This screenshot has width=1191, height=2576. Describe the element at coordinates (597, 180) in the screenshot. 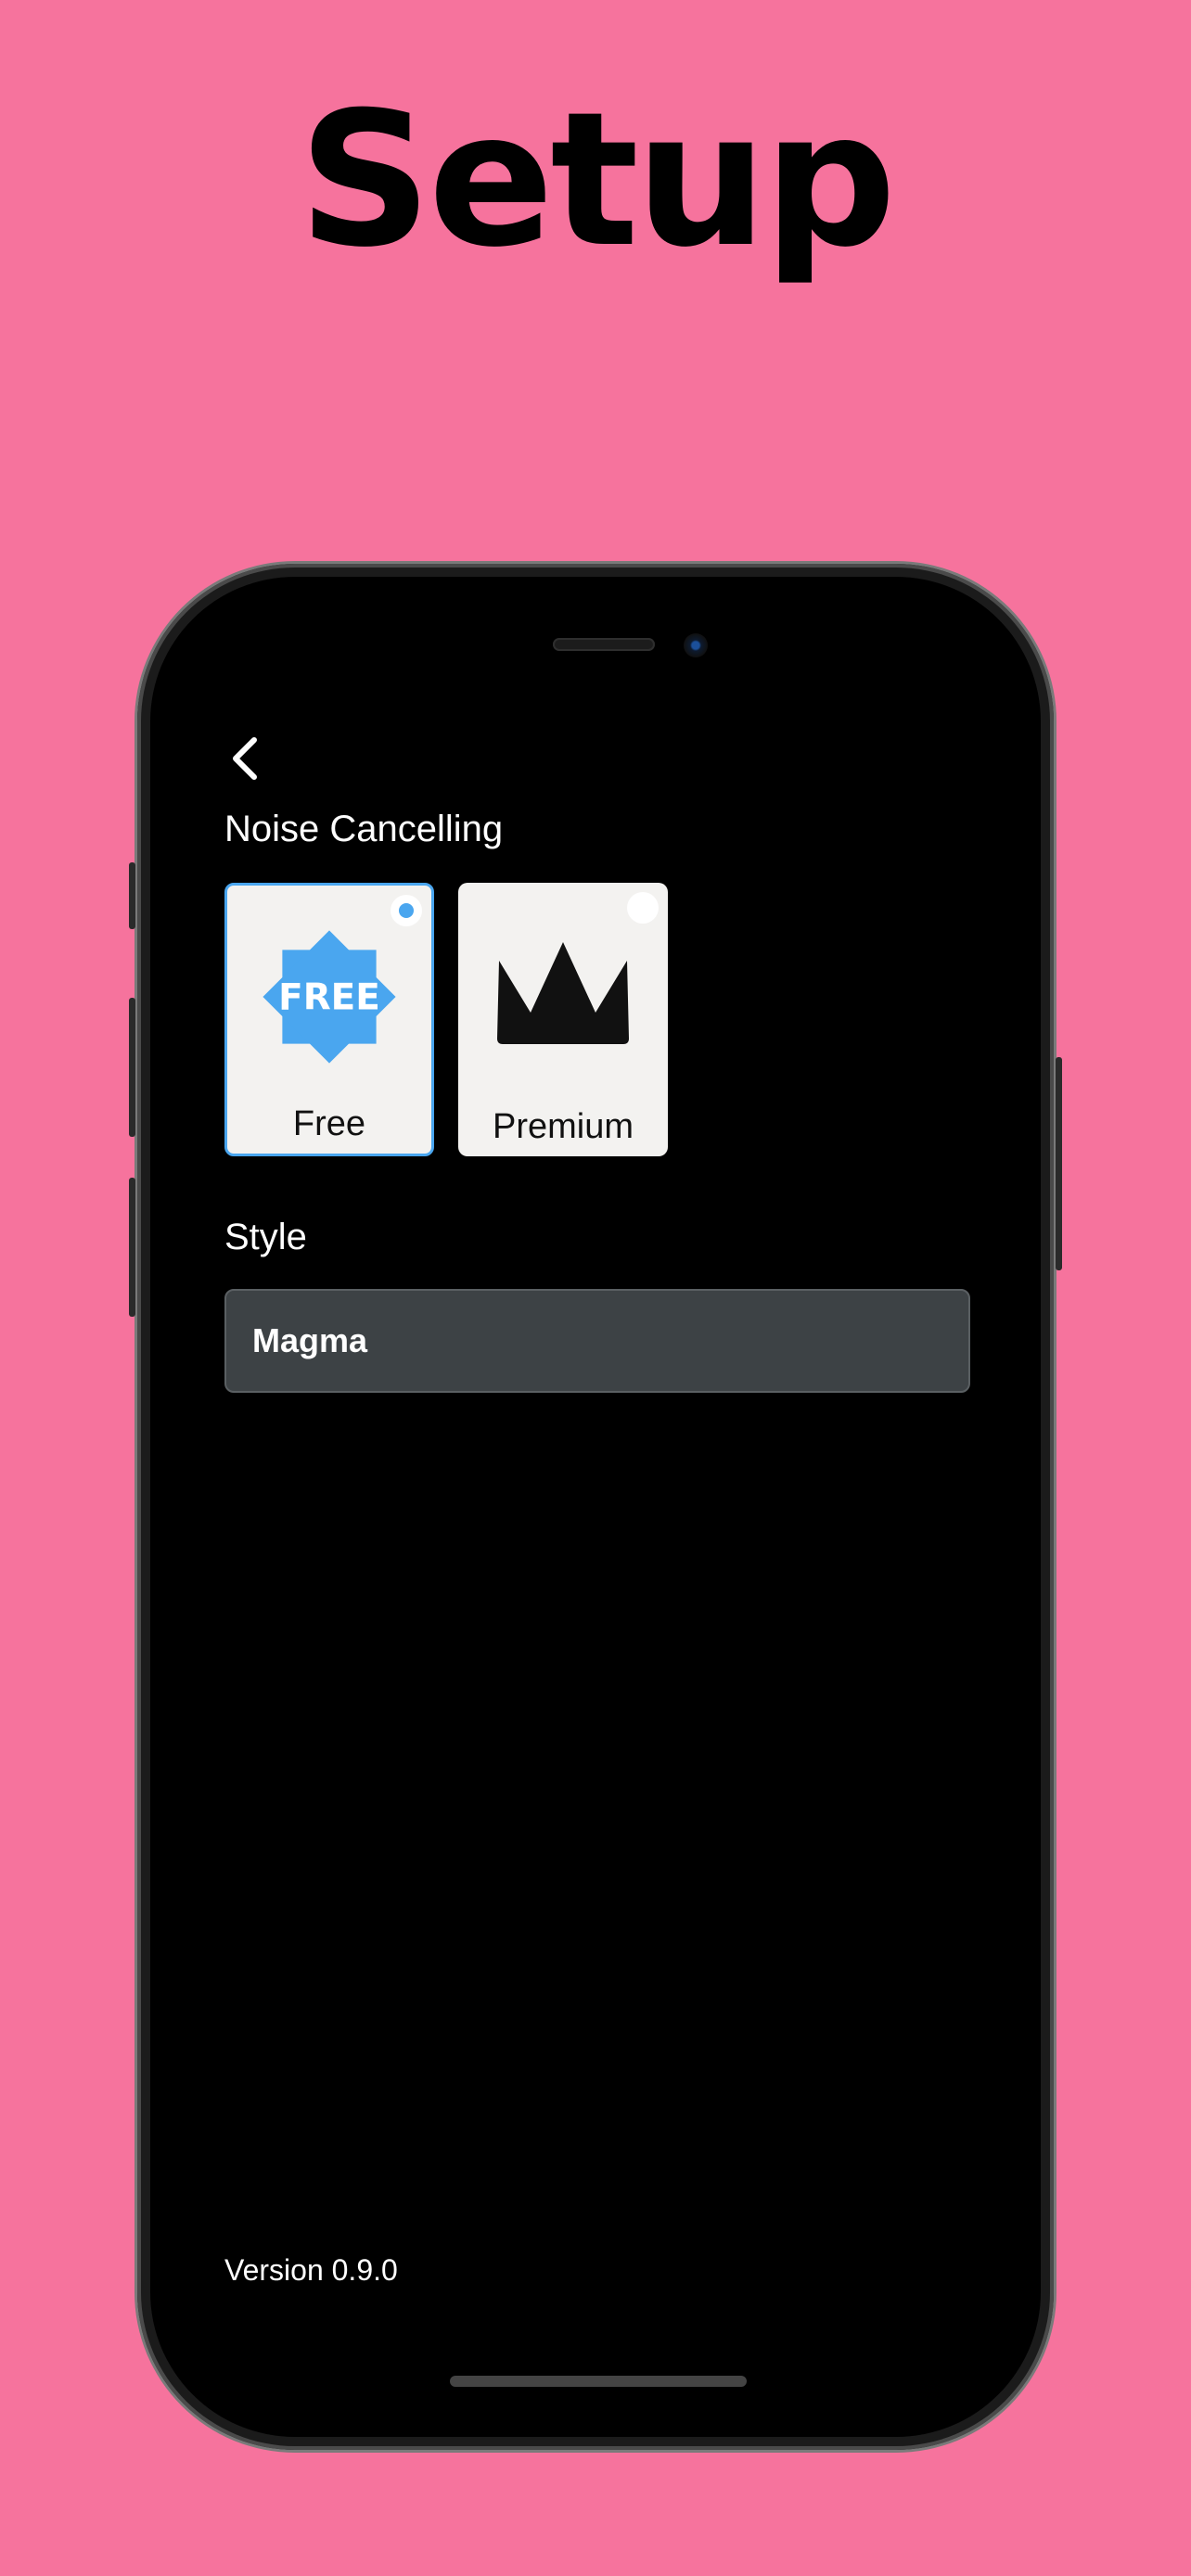

I see `page-headline: Setup` at that location.